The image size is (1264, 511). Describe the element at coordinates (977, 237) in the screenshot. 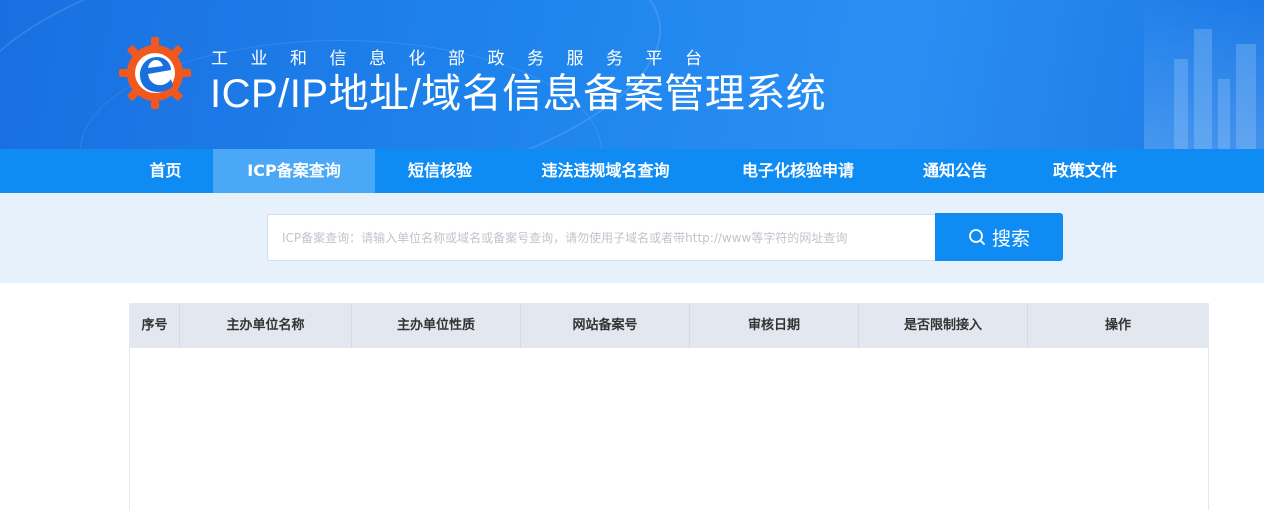

I see `search-icon` at that location.